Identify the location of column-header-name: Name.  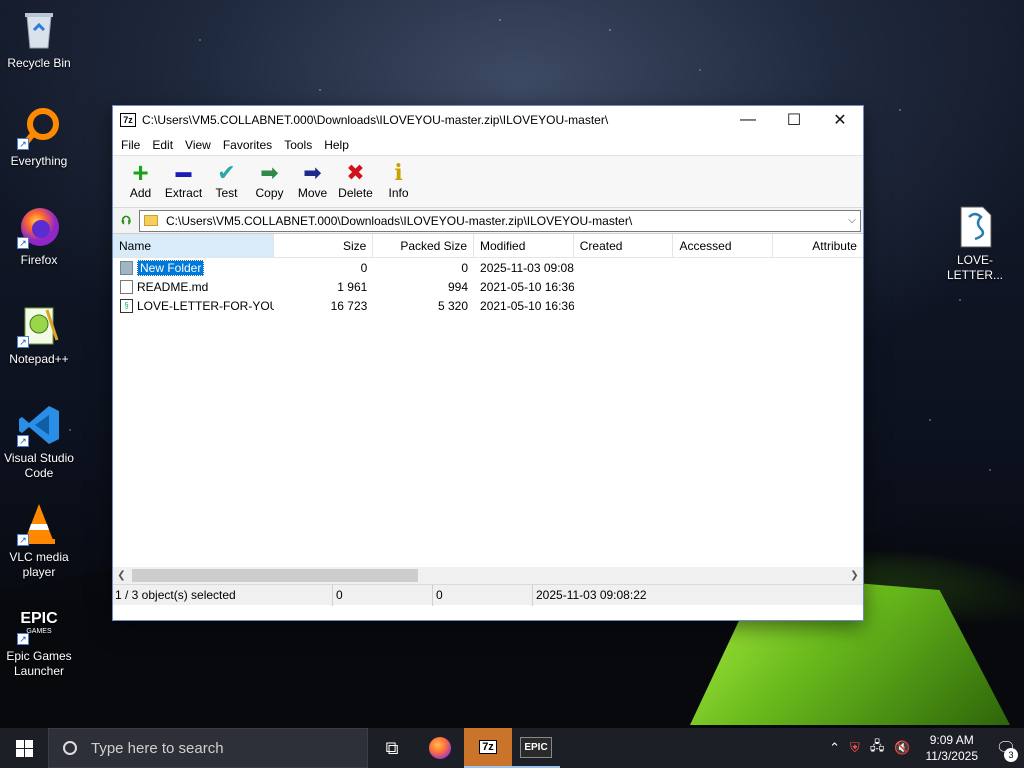
(193, 245).